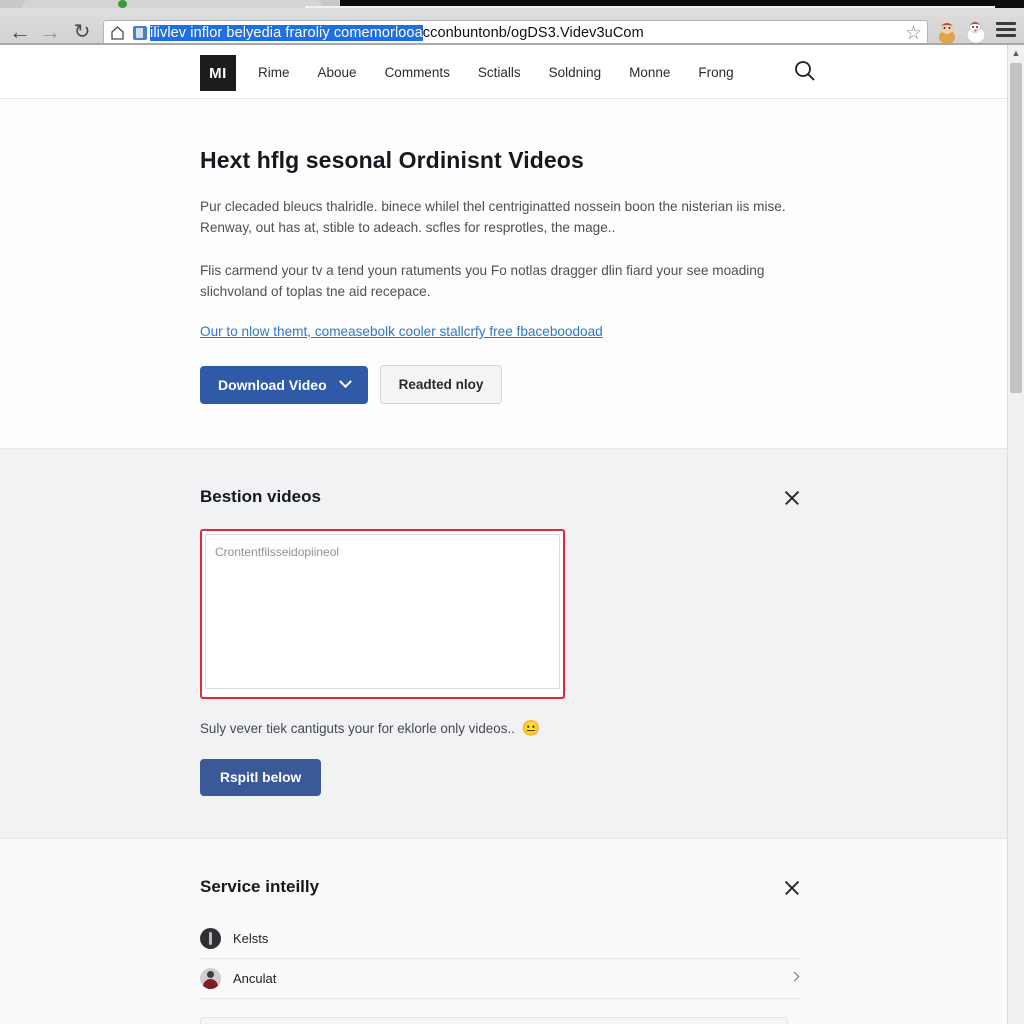 The height and width of the screenshot is (1024, 1024). Describe the element at coordinates (603, 384) in the screenshot. I see `hero-button-row: Download Video Readted nloy` at that location.